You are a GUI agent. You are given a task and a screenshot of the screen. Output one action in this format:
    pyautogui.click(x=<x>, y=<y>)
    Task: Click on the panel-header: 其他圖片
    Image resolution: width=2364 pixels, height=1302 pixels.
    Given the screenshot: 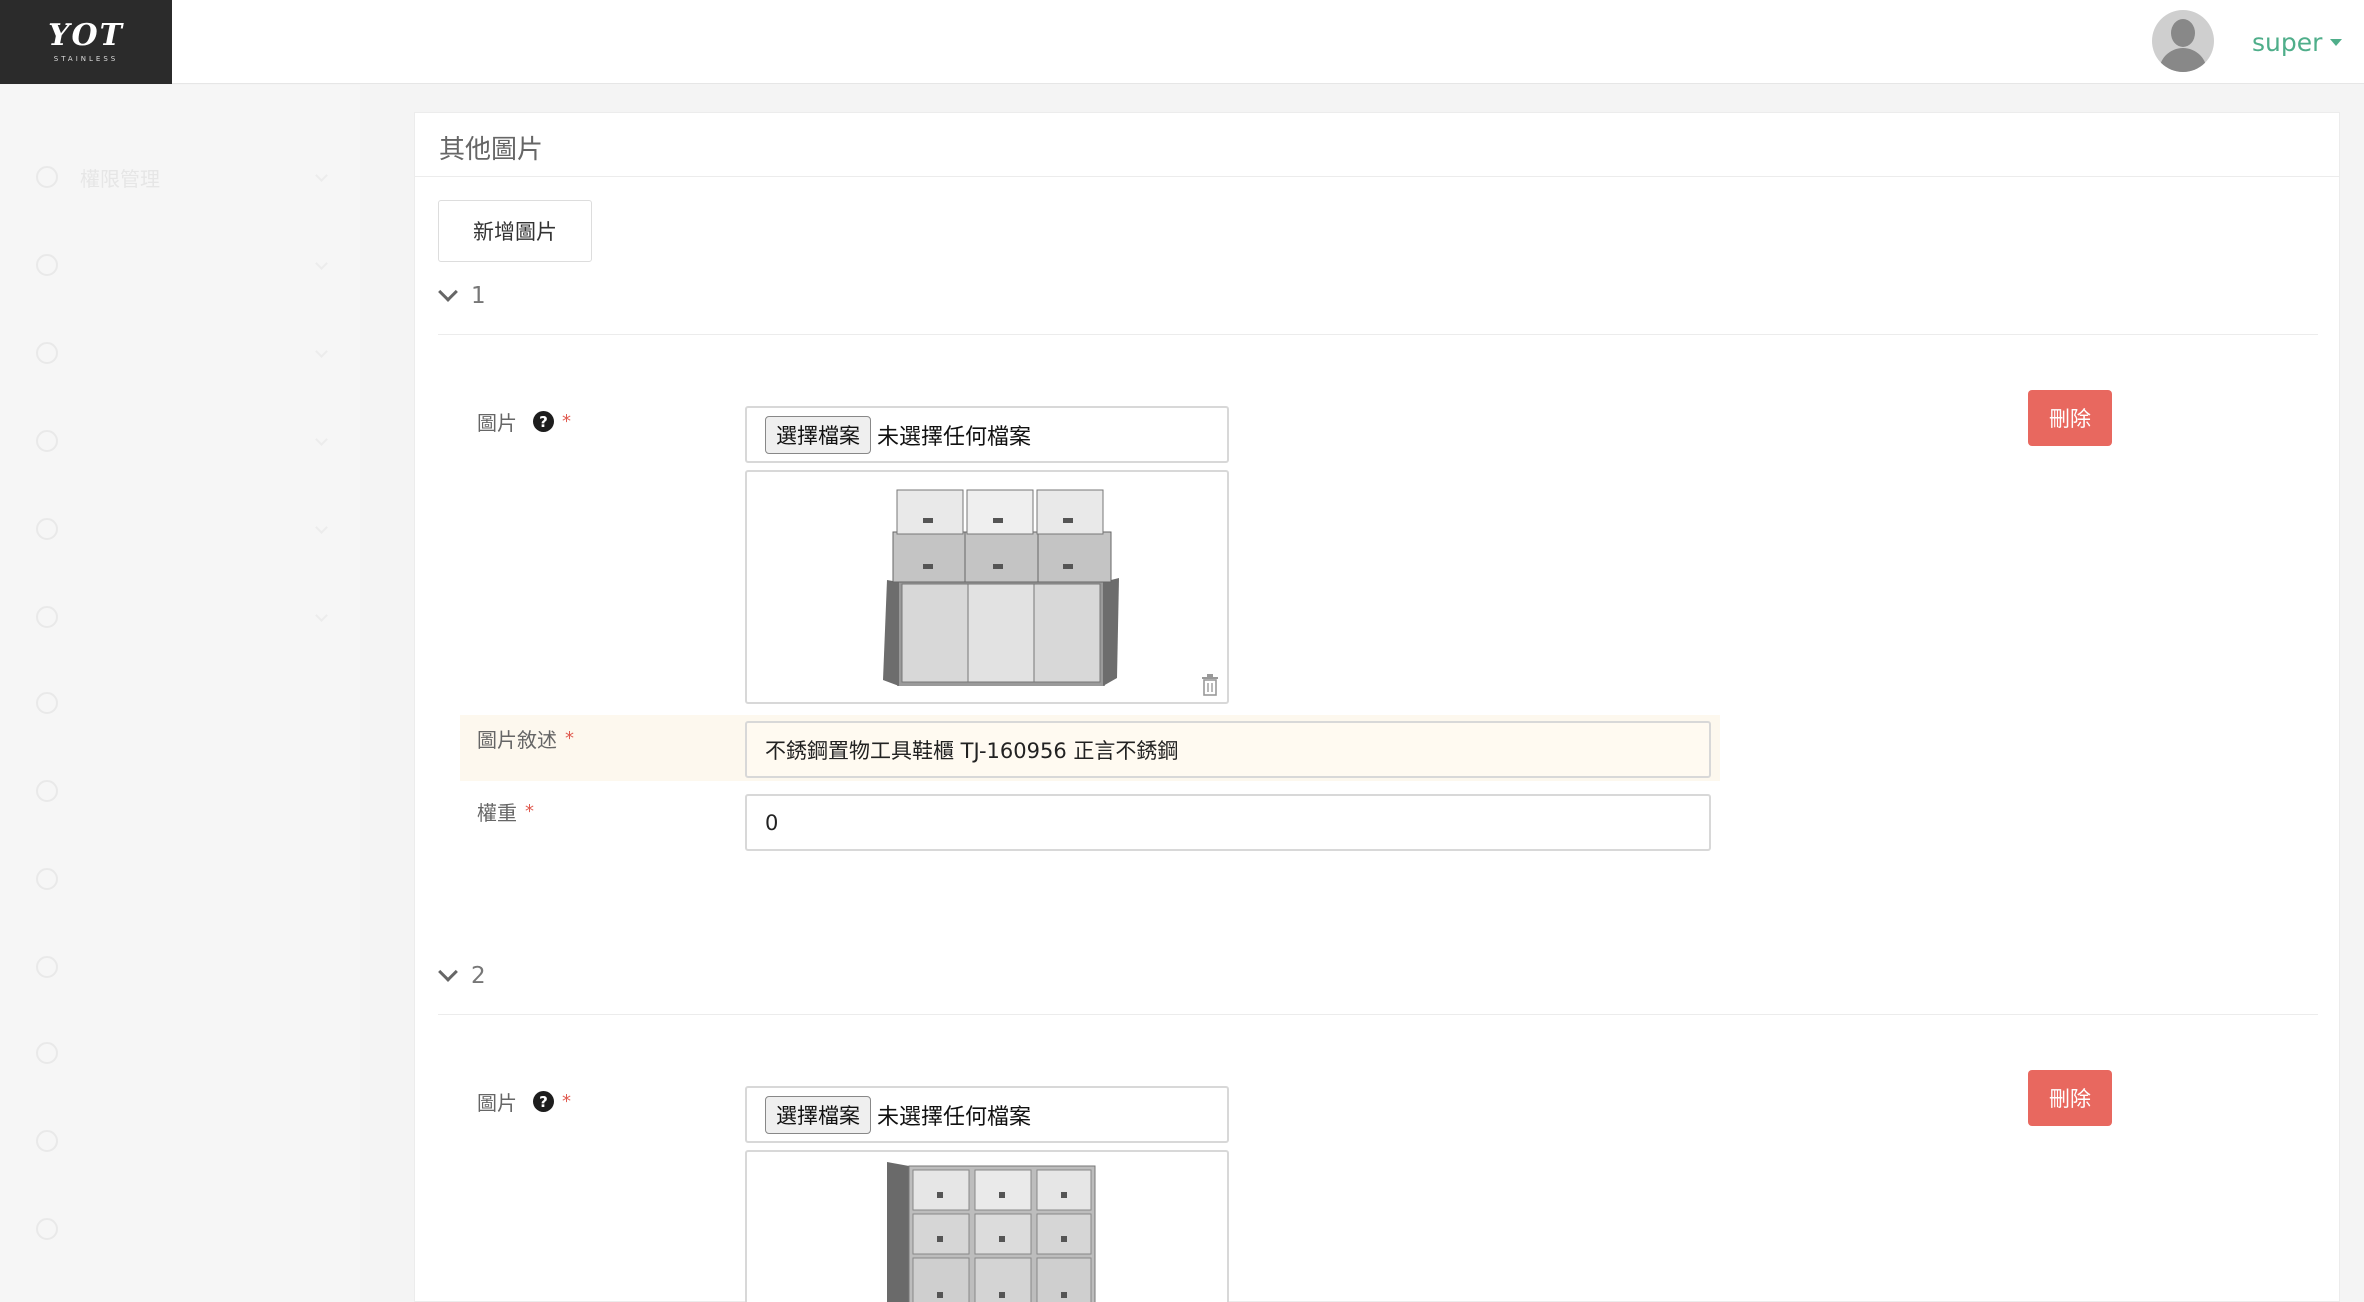 What is the action you would take?
    pyautogui.click(x=1377, y=145)
    